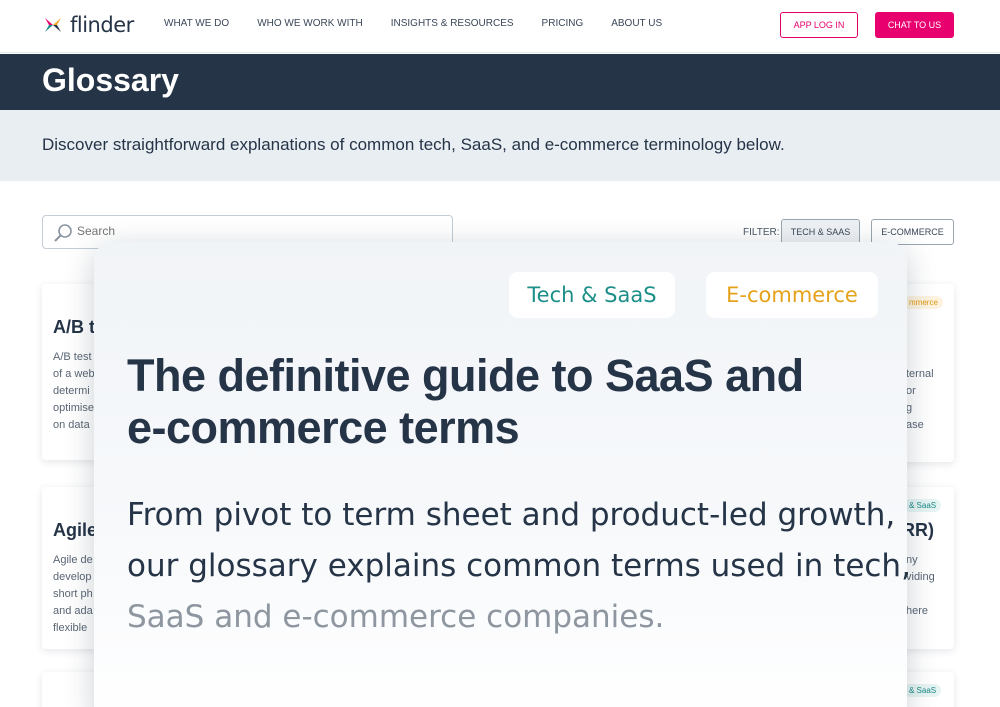 The width and height of the screenshot is (1000, 707). Describe the element at coordinates (819, 25) in the screenshot. I see `app-login-button: APP LOG IN` at that location.